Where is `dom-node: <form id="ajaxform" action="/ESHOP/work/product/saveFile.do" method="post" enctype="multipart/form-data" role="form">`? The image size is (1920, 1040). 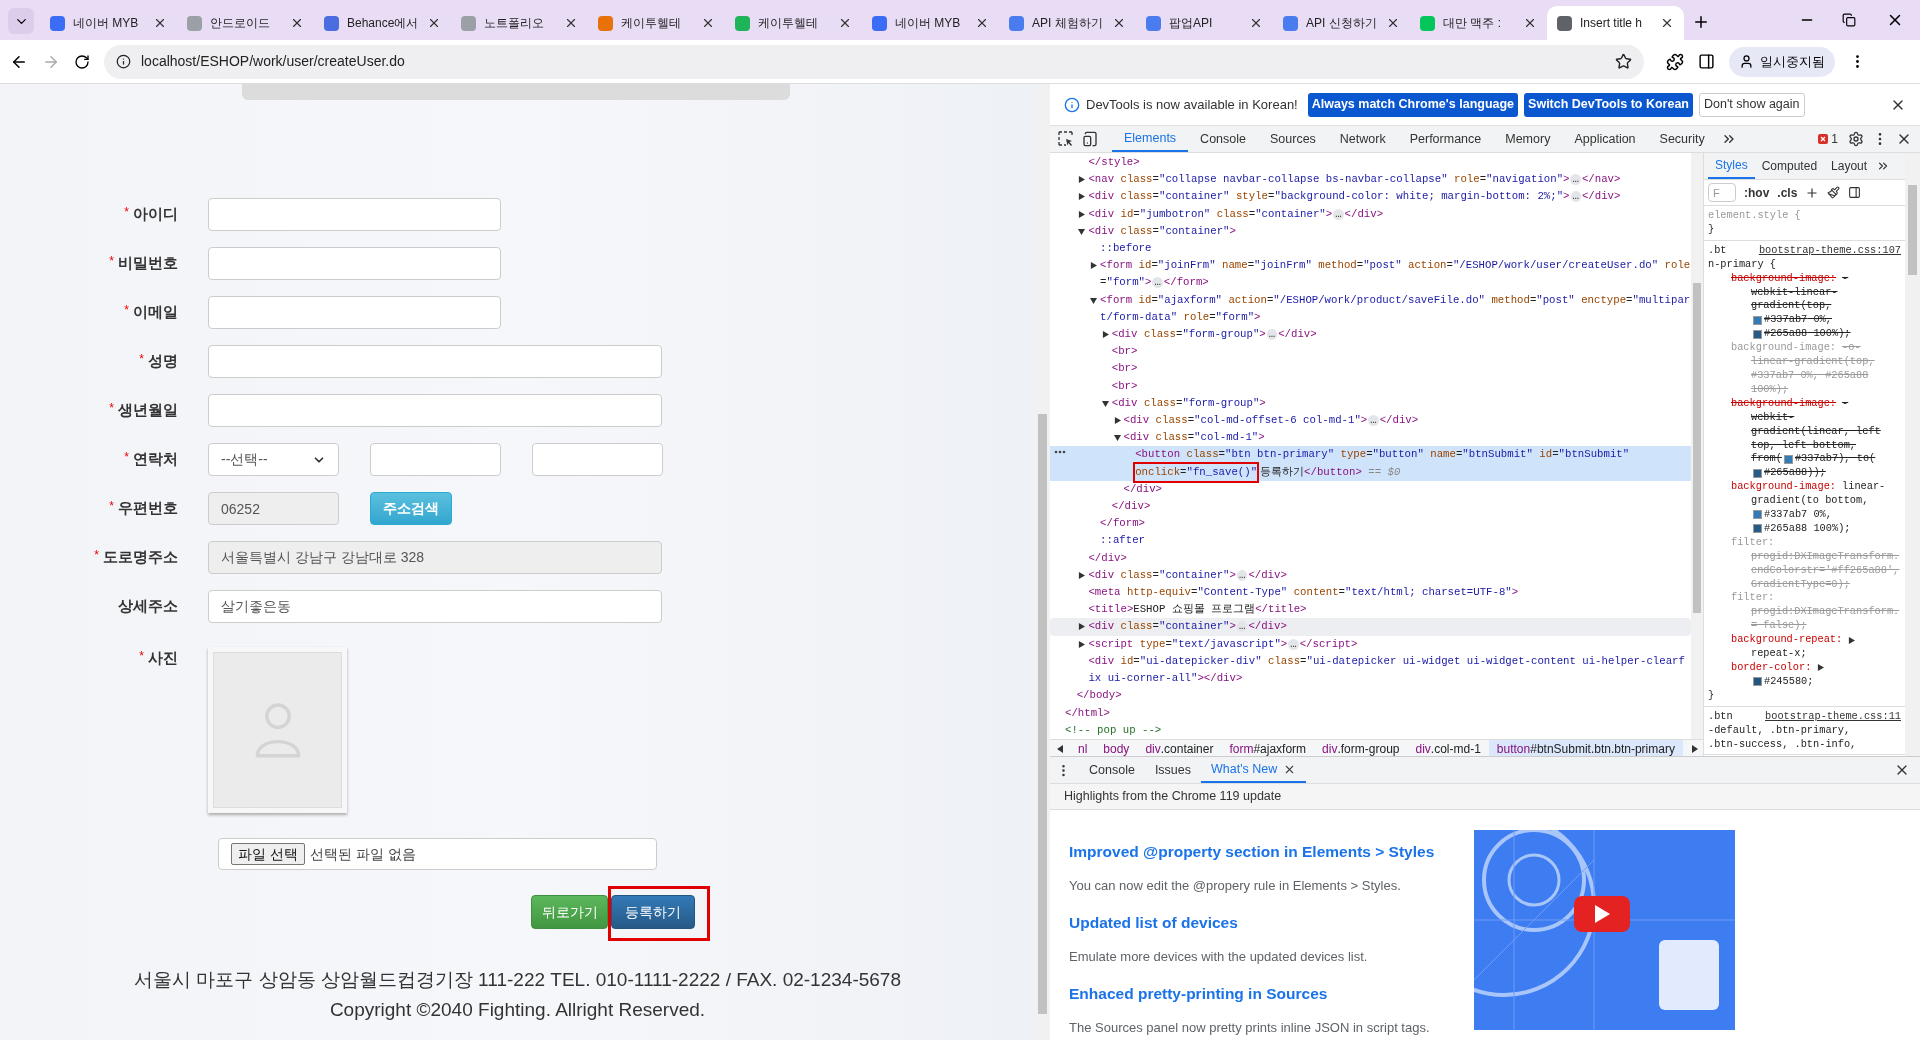
dom-node: <form id="ajaxform" action="/ESHOP/work/product/saveFile.do" method="post" enctype="multipart/form-data" role="form"> is located at coordinates (1370, 309).